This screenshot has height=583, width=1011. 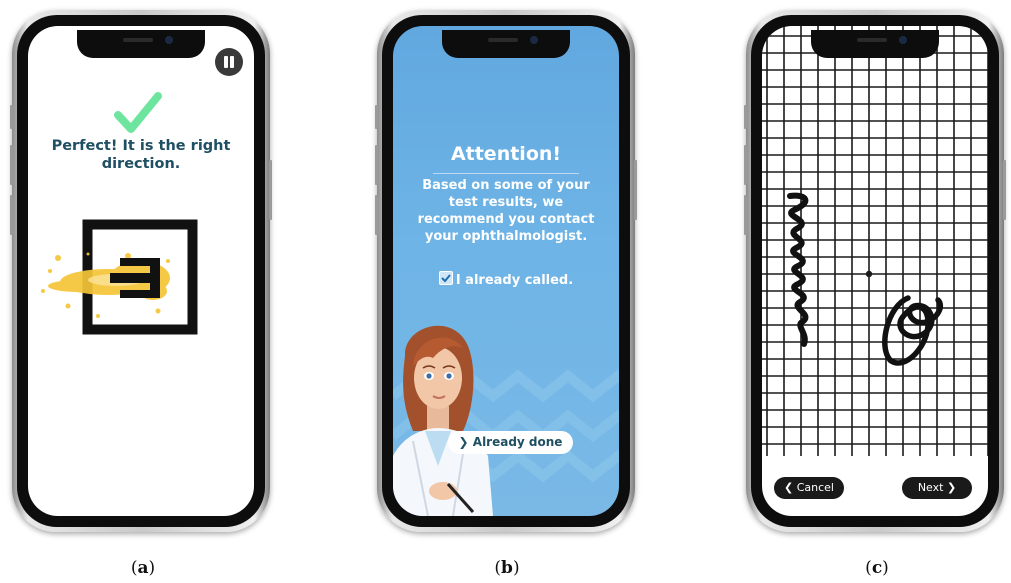 What do you see at coordinates (507, 568) in the screenshot?
I see `caption-b: (b)` at bounding box center [507, 568].